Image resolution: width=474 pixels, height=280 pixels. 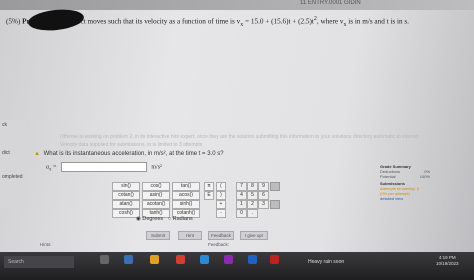 I want to click on degrees-label: Degrees, so click(x=153, y=219).